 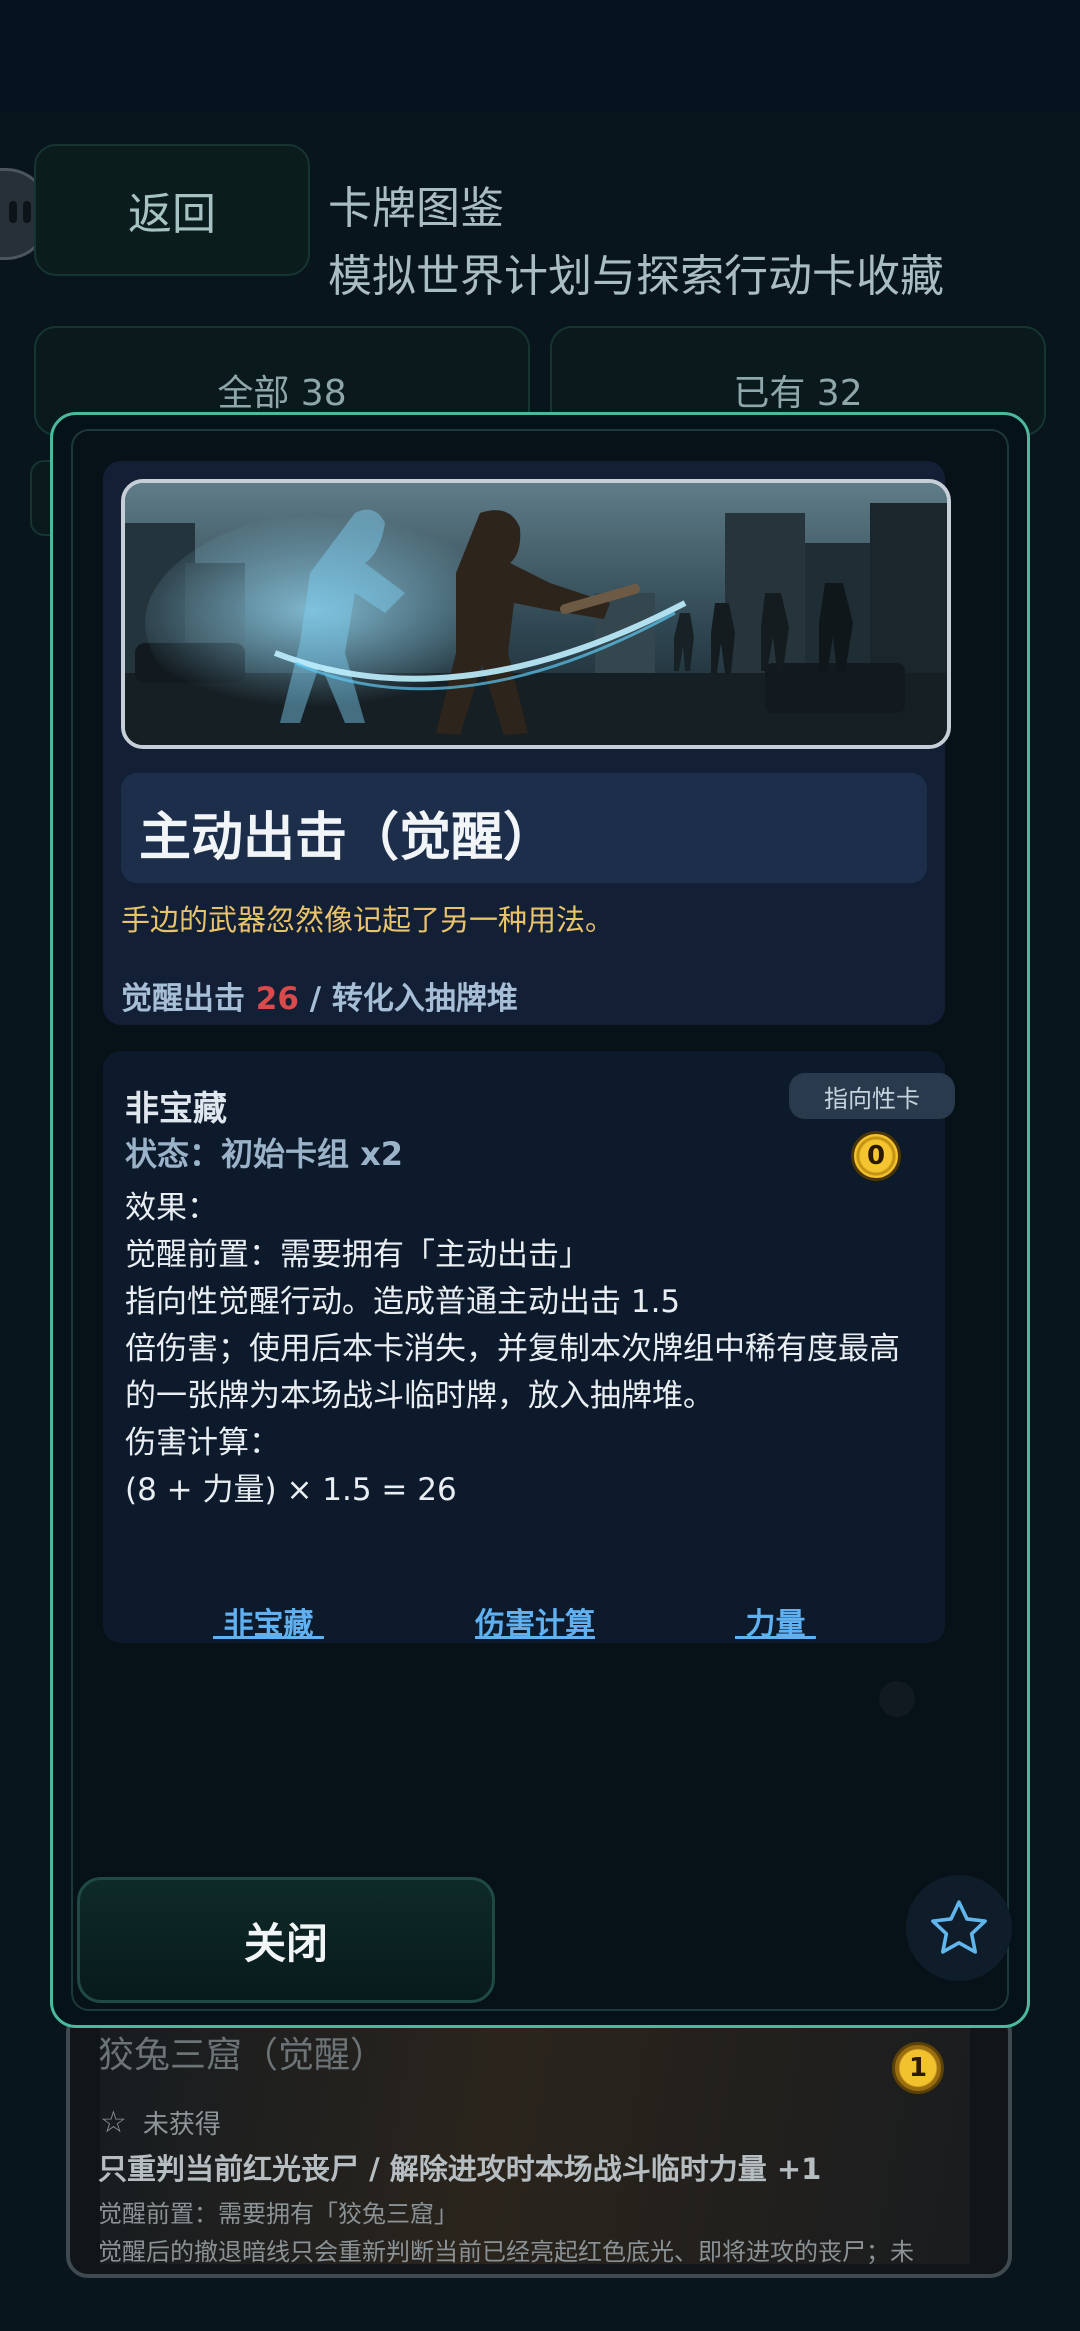 What do you see at coordinates (347, 838) in the screenshot?
I see `card-name: 主动出击（觉醒）` at bounding box center [347, 838].